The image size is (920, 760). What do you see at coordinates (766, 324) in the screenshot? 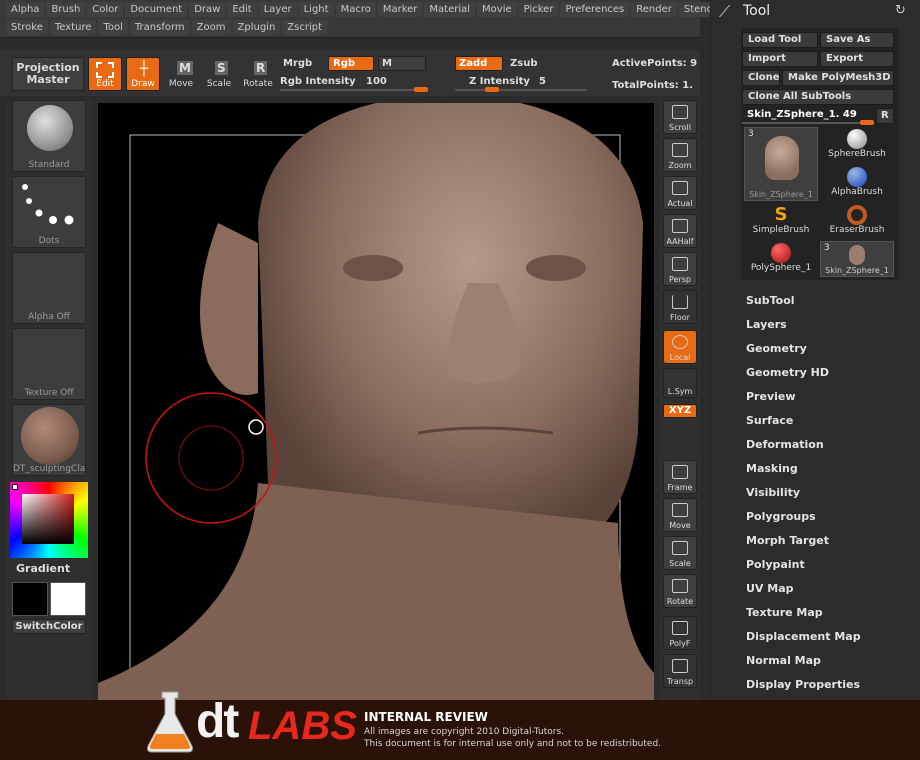
I see `menu-layers: Layers` at bounding box center [766, 324].